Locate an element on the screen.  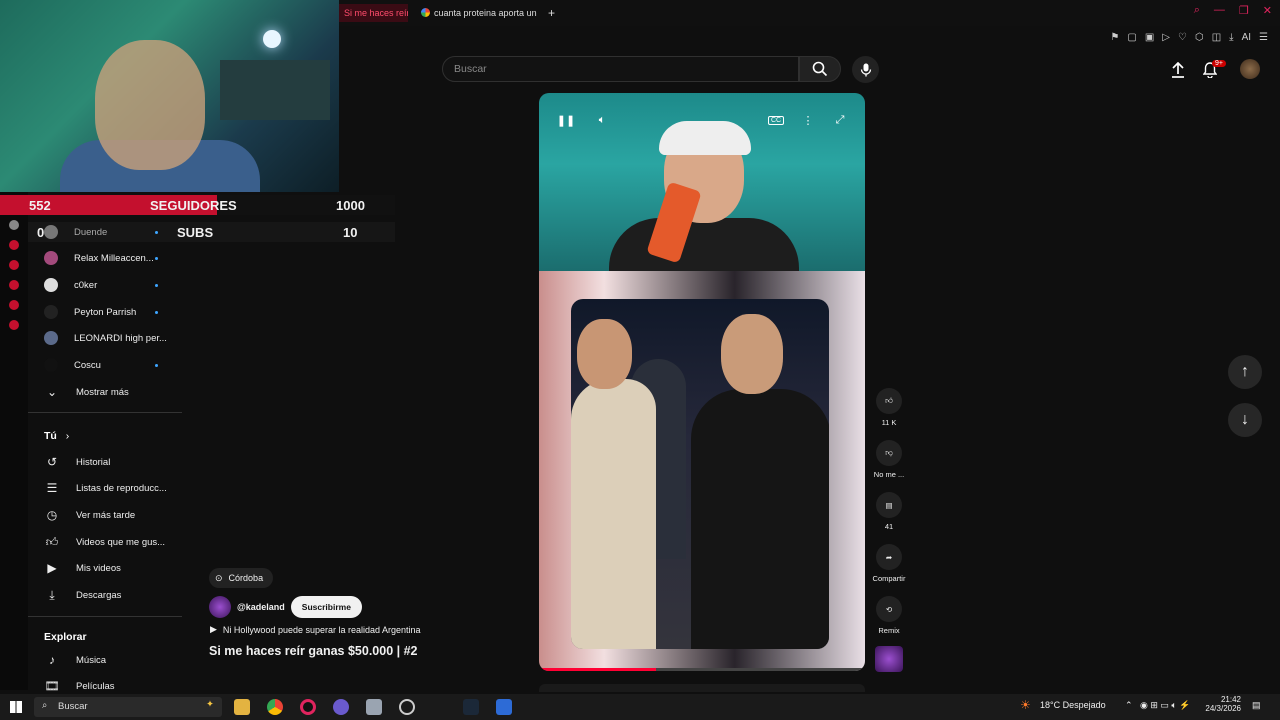
video-progress-bar is located at coordinates (702, 669).